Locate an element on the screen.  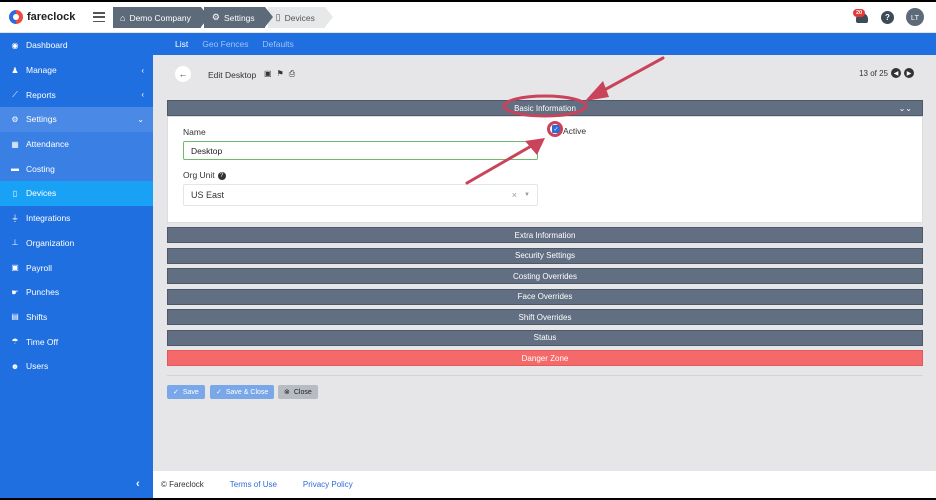
chevron-right-icon: ▶ is located at coordinates (909, 73).